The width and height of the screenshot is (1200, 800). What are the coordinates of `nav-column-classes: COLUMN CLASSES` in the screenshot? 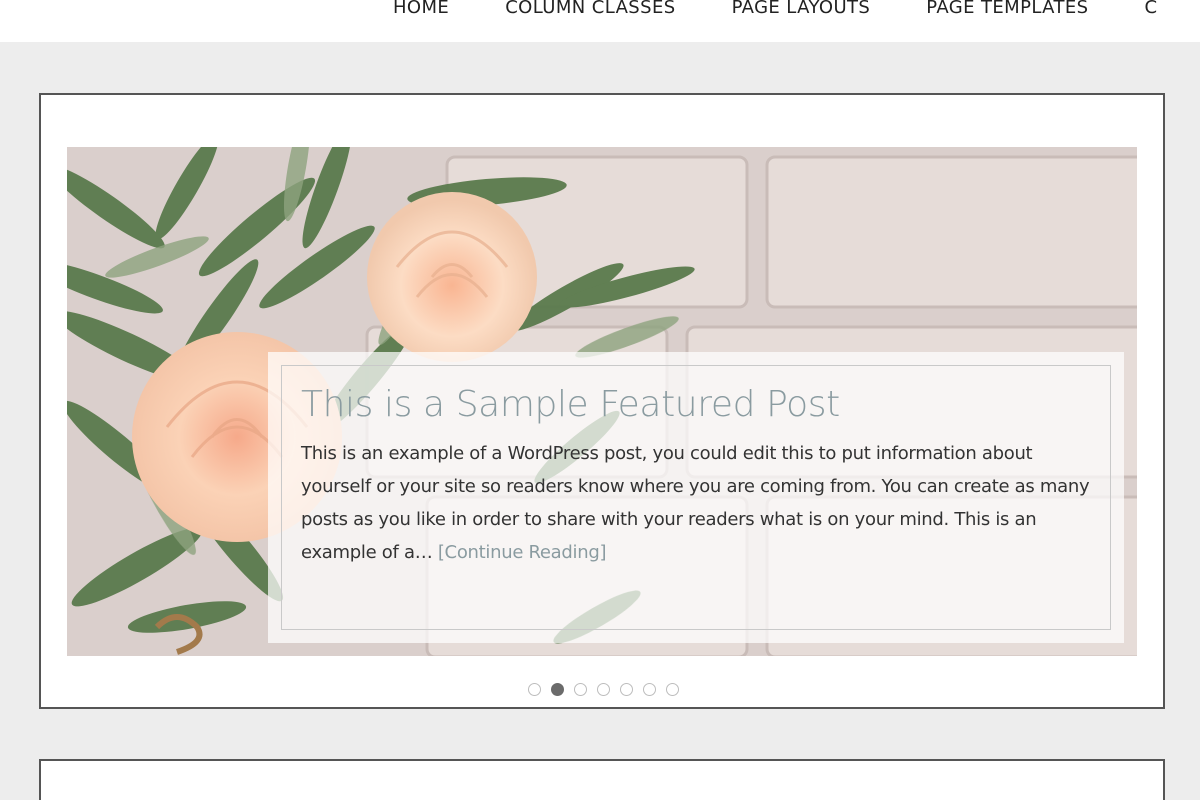 It's located at (590, 9).